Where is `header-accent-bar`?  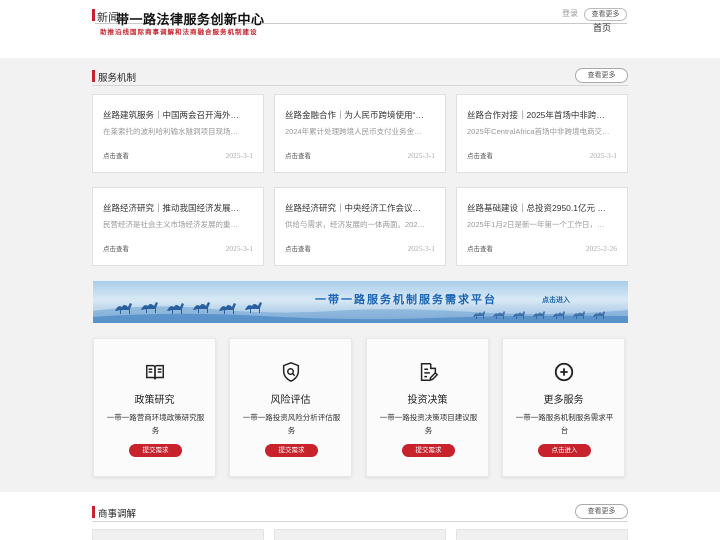 header-accent-bar is located at coordinates (93, 15).